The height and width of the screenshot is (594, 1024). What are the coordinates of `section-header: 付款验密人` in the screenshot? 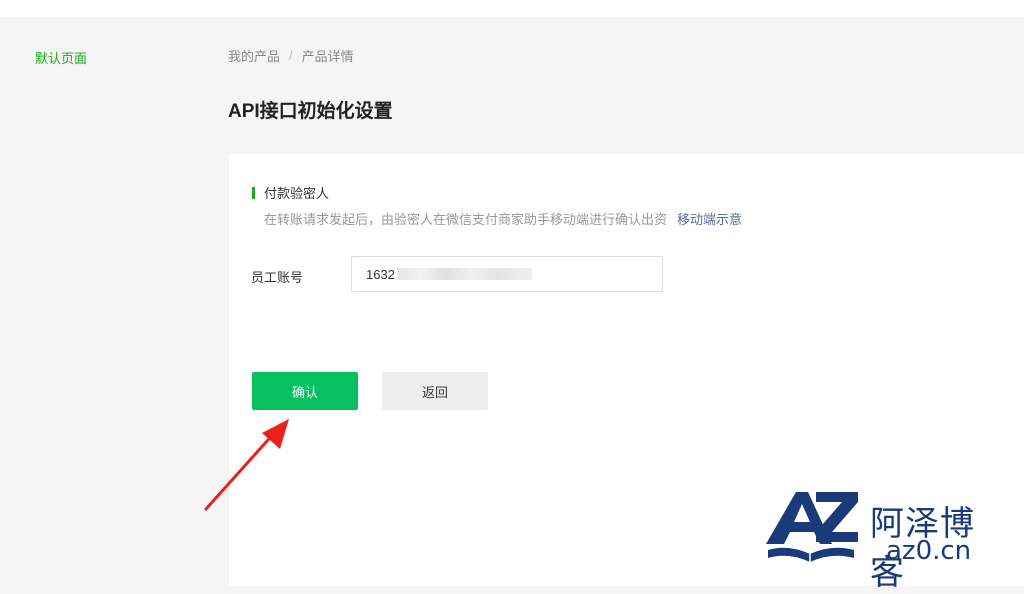 It's located at (290, 192).